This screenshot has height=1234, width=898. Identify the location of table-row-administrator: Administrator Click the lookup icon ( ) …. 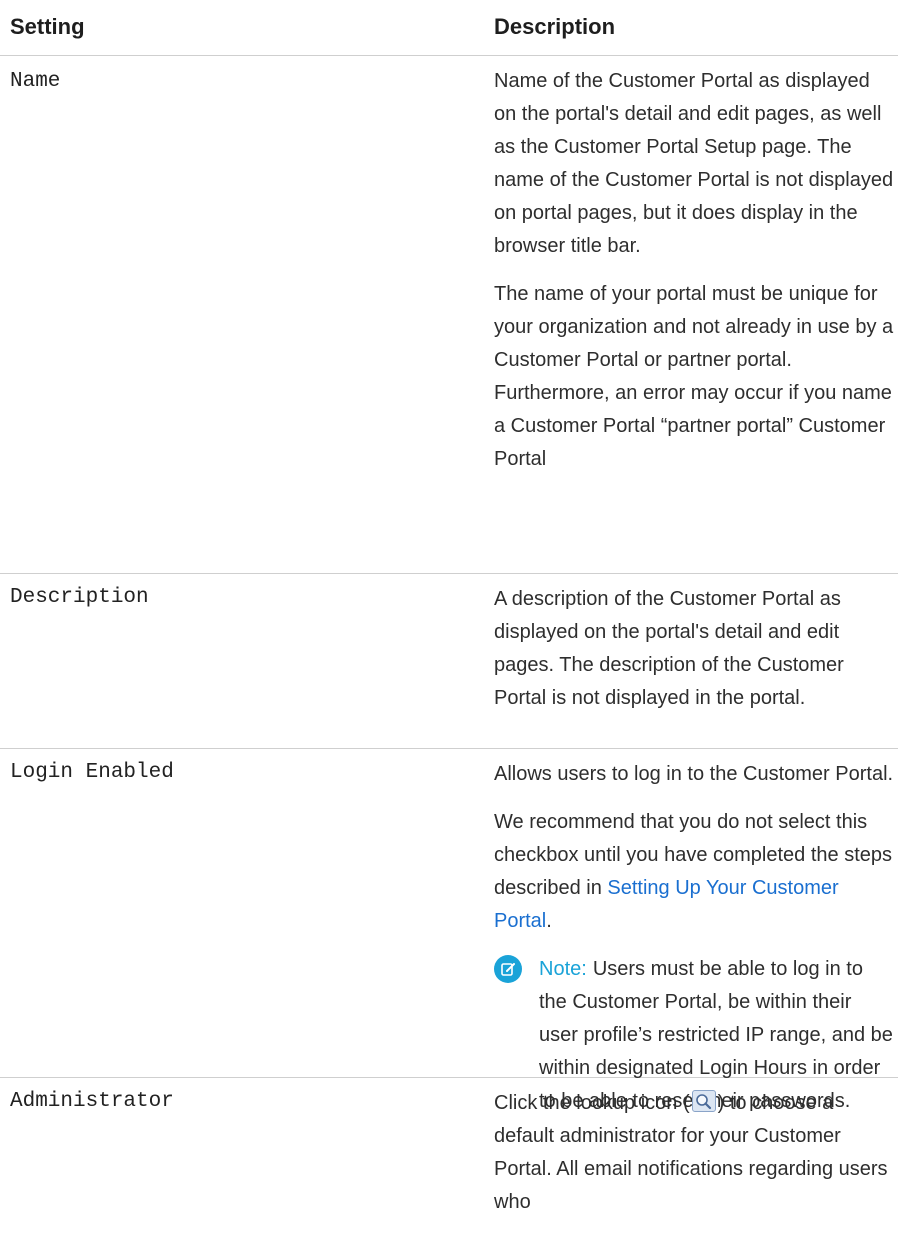
(449, 1145).